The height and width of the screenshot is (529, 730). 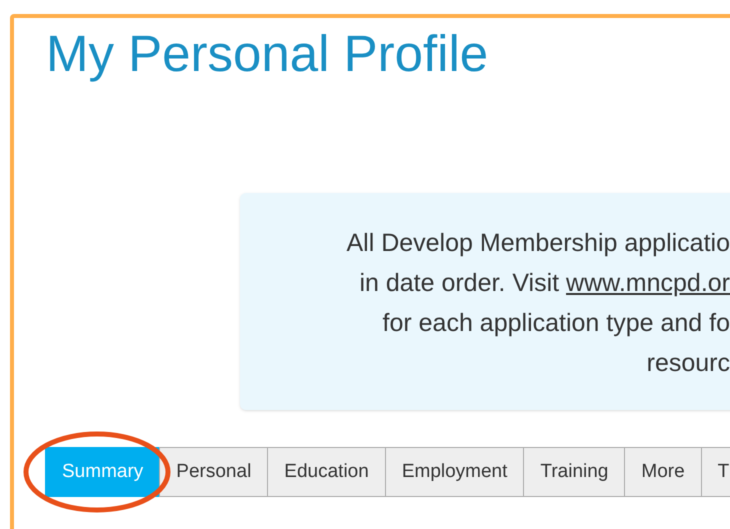 I want to click on notice-text: All Develop Membership applicatio, so click(x=538, y=243).